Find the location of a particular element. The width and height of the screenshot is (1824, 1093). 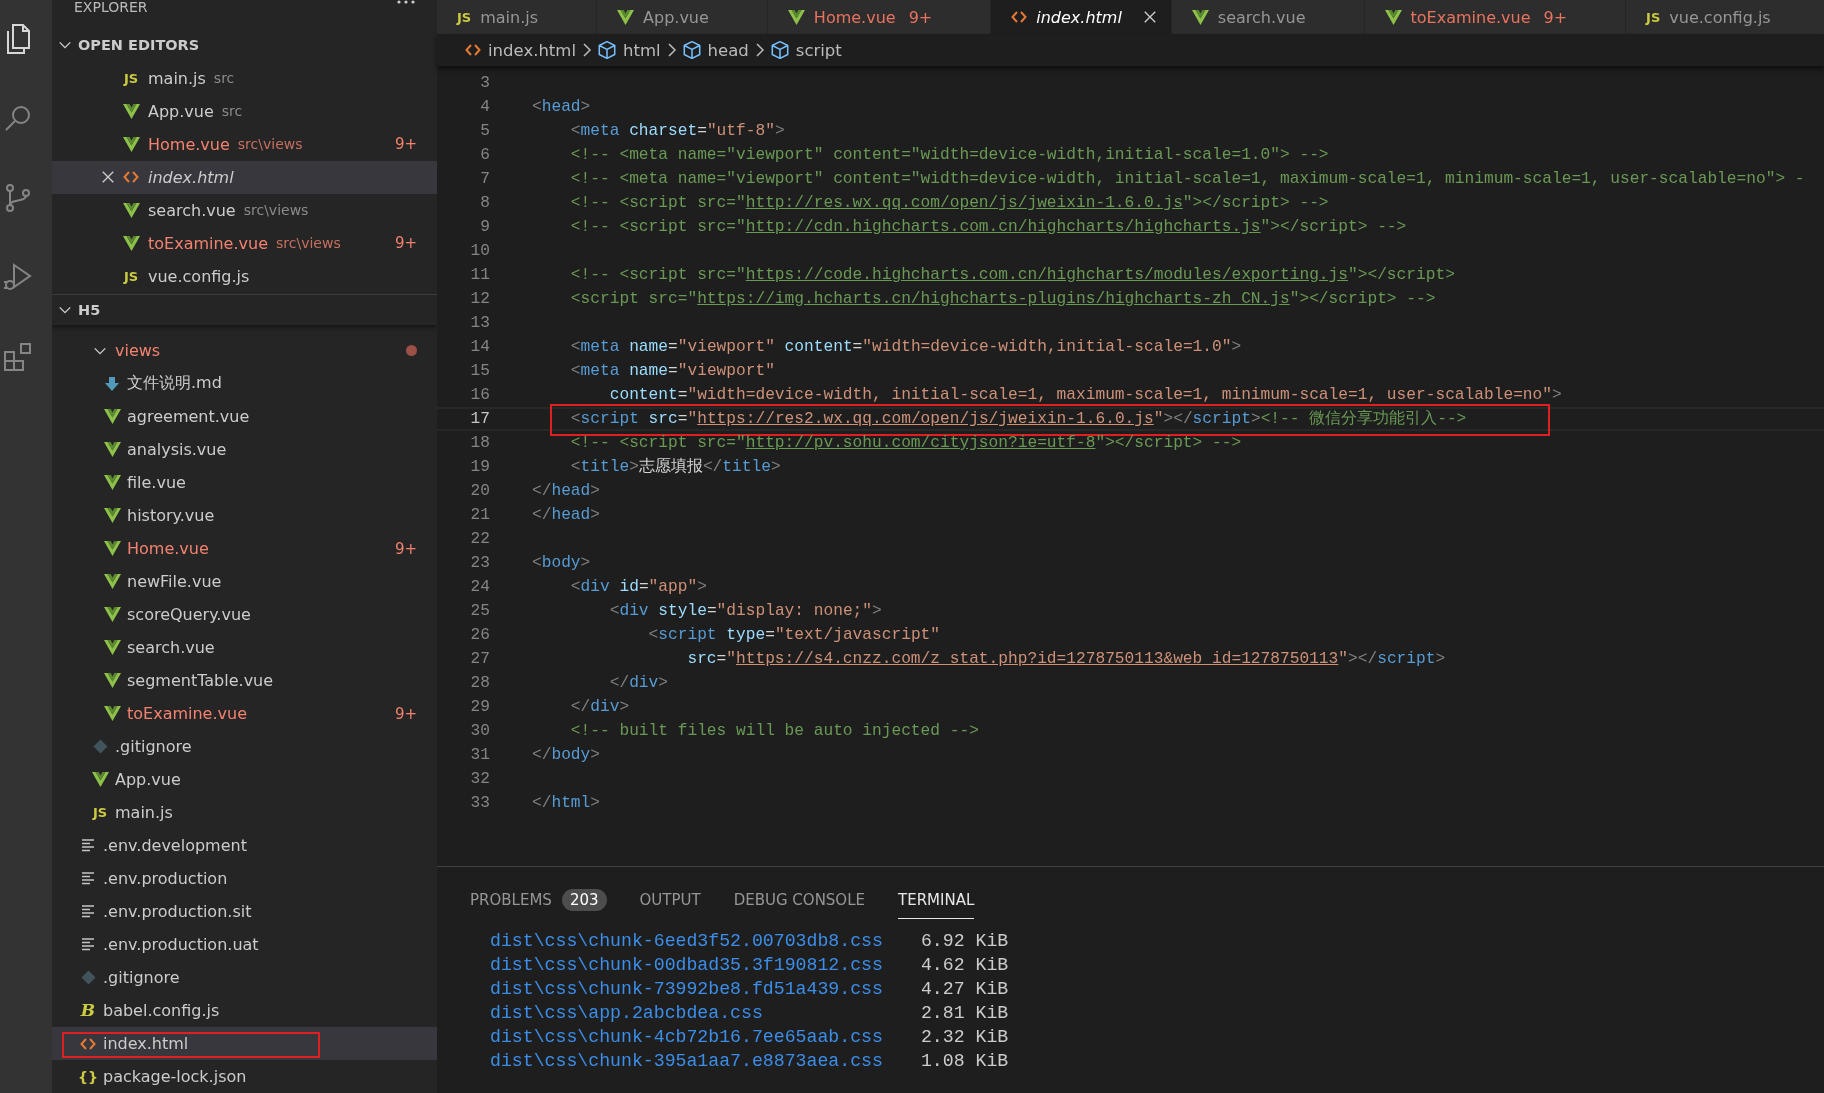

line-number: 10 is located at coordinates (479, 251).